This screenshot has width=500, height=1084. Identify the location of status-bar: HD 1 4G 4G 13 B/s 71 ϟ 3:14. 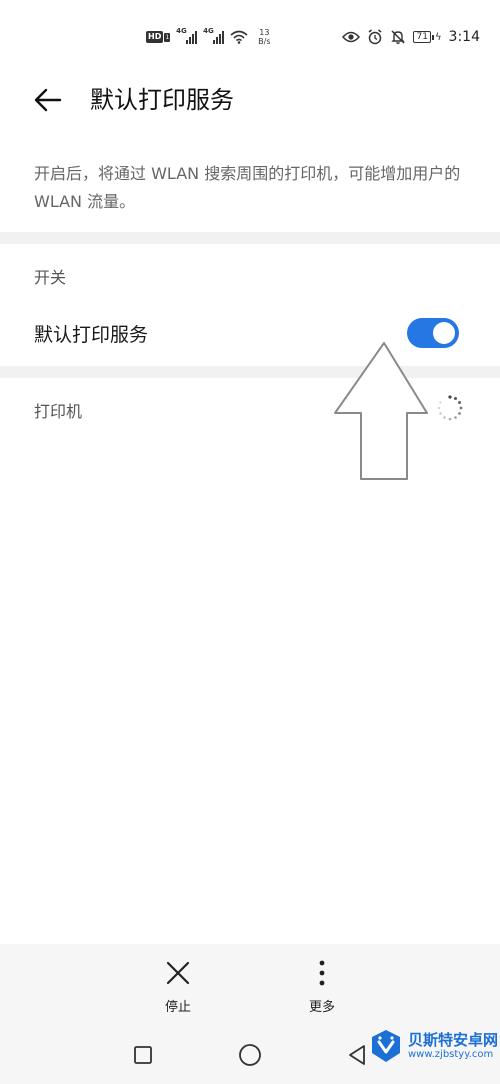
(250, 36).